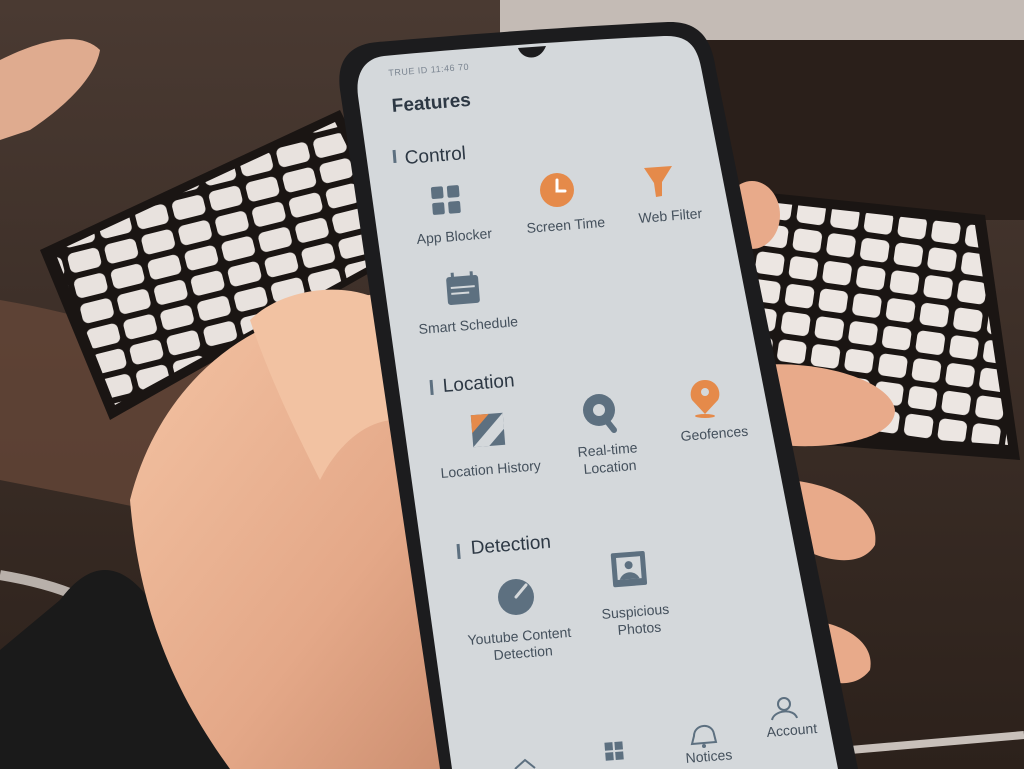 Image resolution: width=1024 pixels, height=769 pixels. What do you see at coordinates (832, 130) in the screenshot?
I see `desk-shadow` at bounding box center [832, 130].